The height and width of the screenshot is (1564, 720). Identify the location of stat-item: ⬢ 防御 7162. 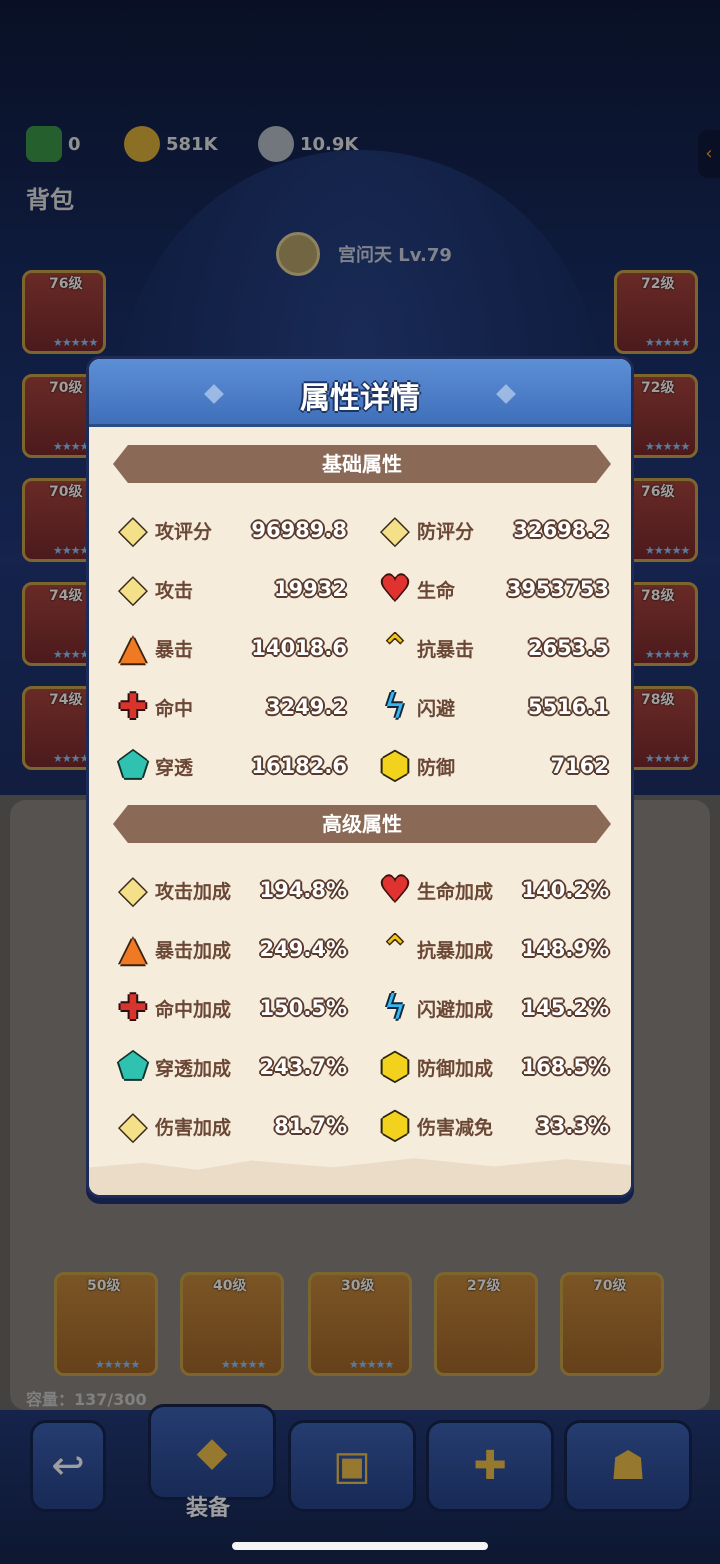
(491, 766).